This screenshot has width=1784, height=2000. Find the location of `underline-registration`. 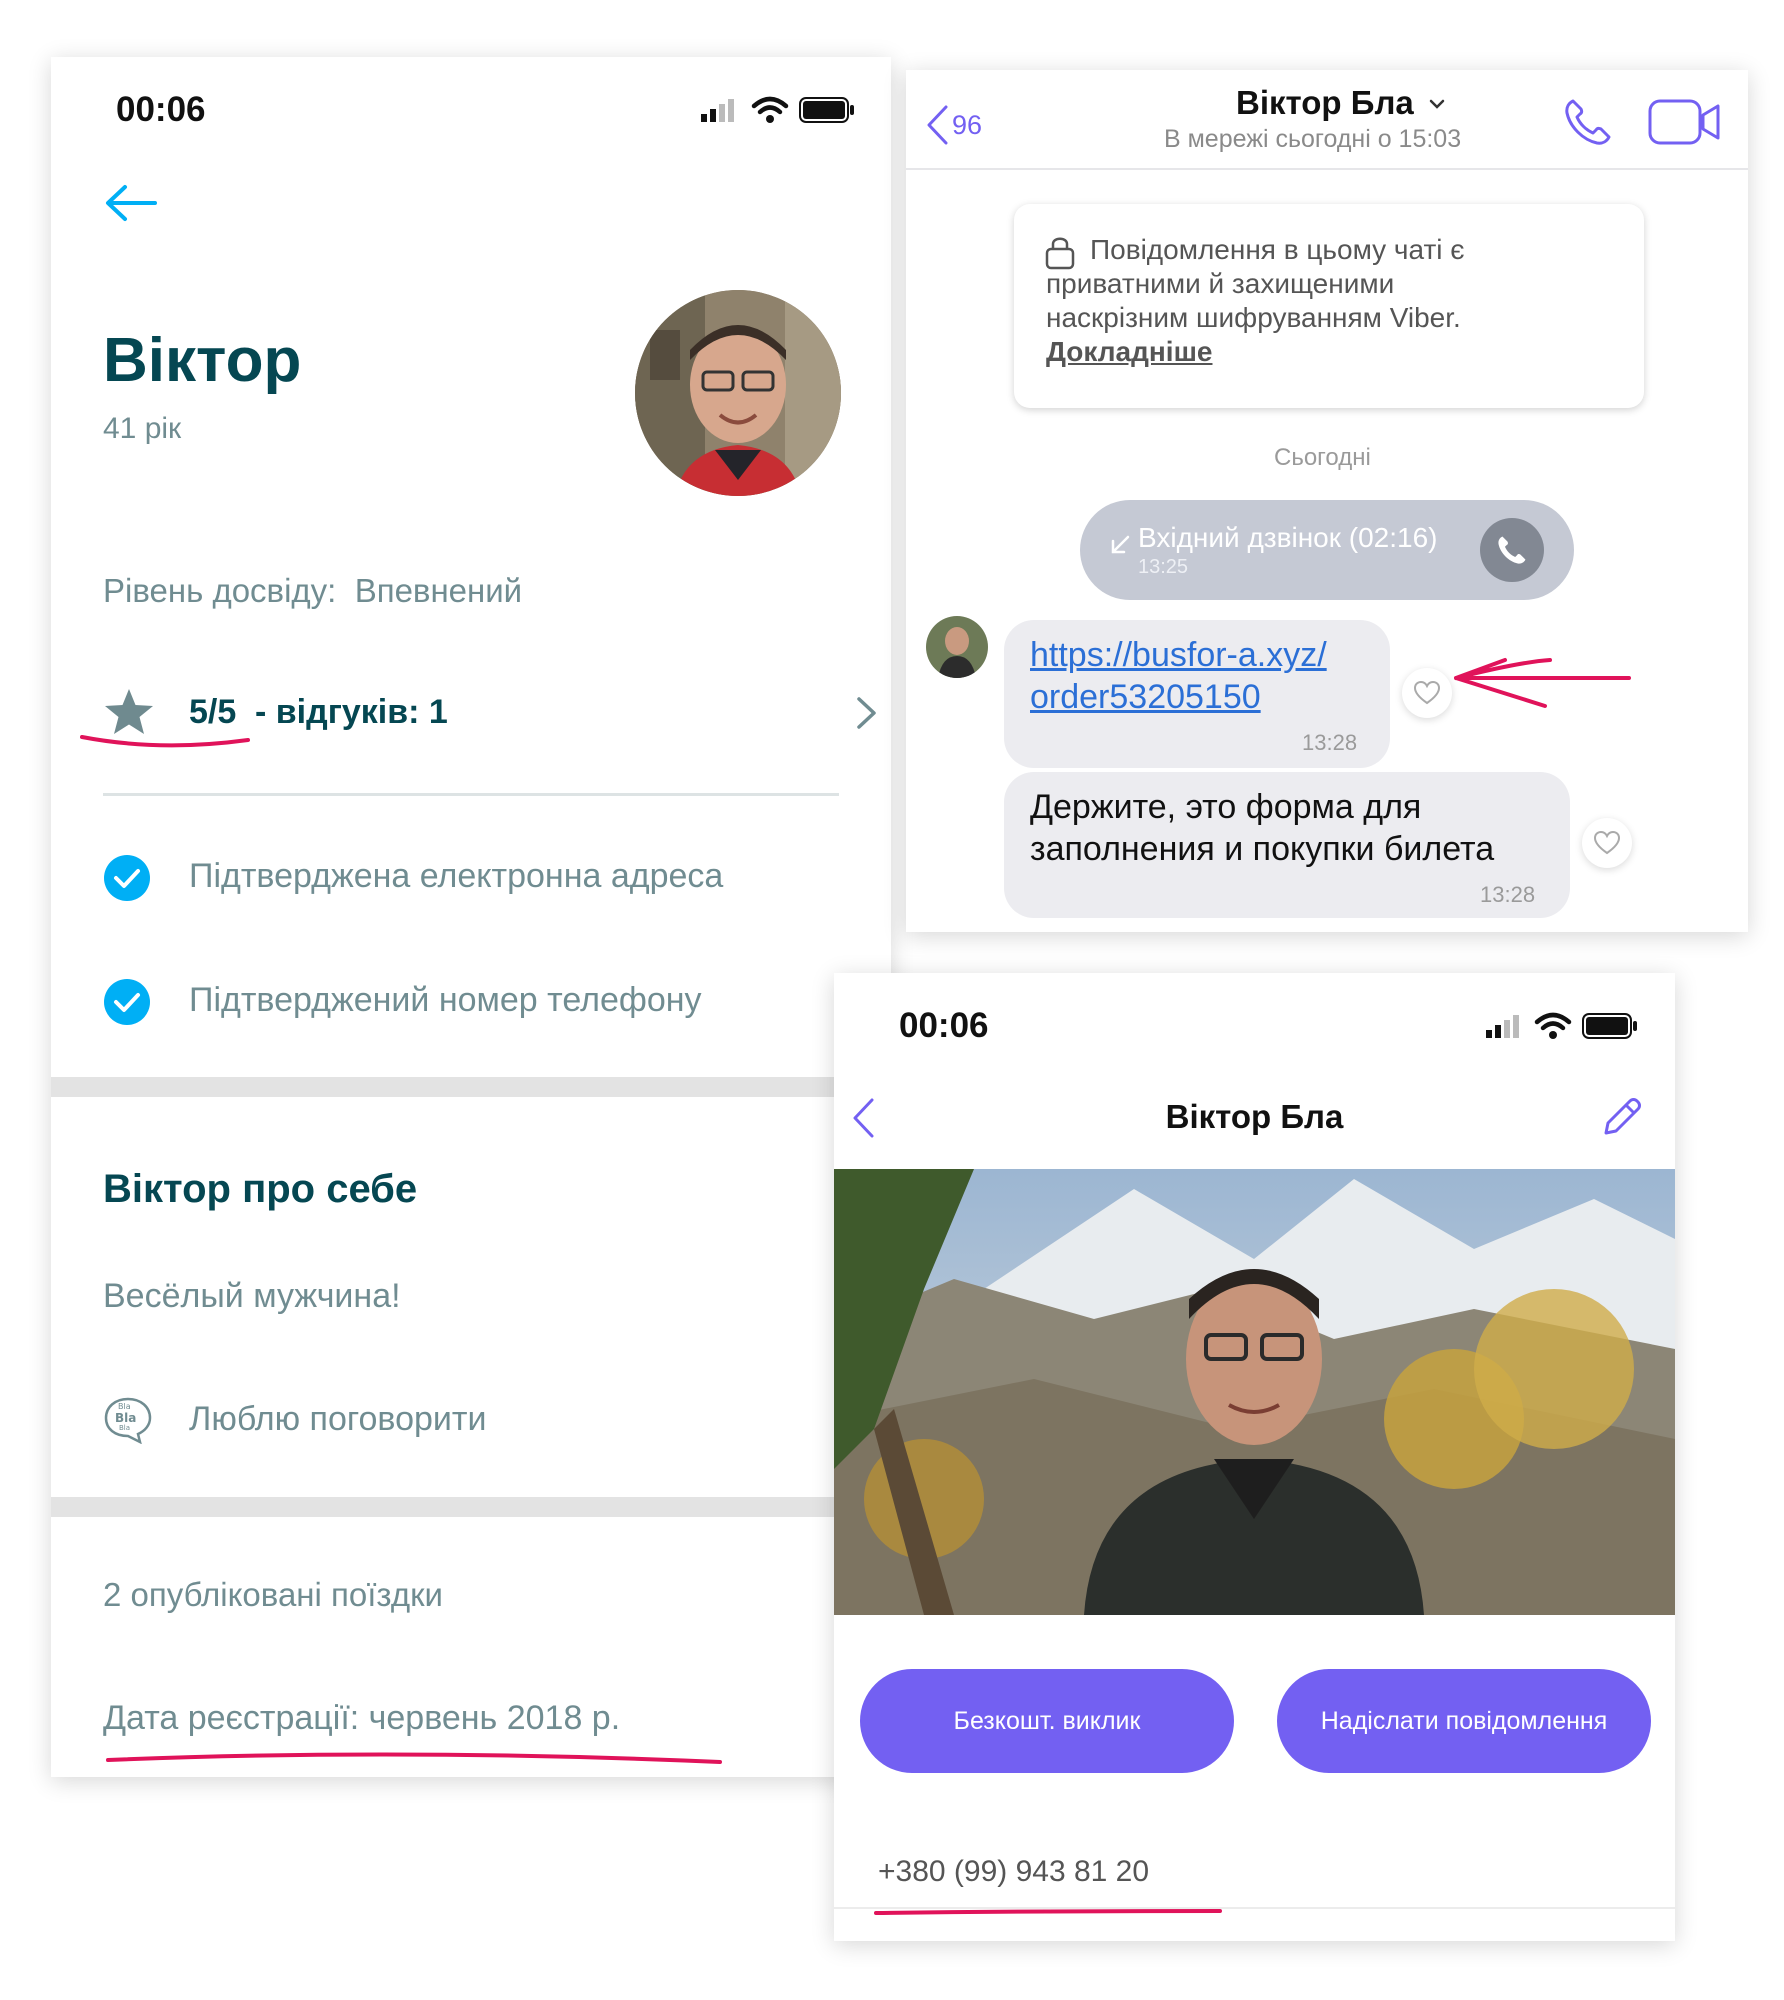

underline-registration is located at coordinates (414, 1758).